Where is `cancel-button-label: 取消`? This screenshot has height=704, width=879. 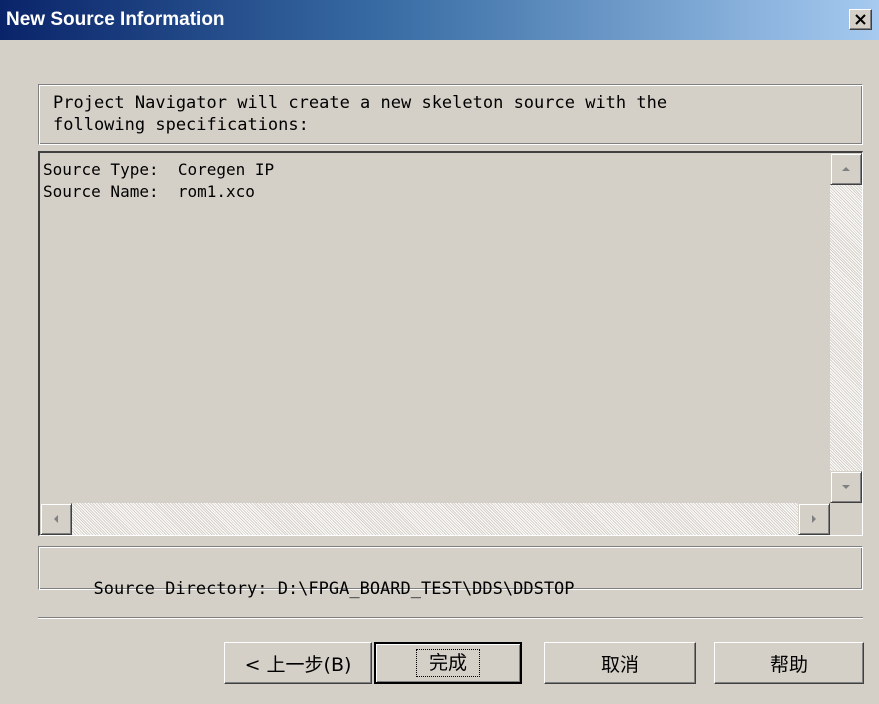 cancel-button-label: 取消 is located at coordinates (619, 664).